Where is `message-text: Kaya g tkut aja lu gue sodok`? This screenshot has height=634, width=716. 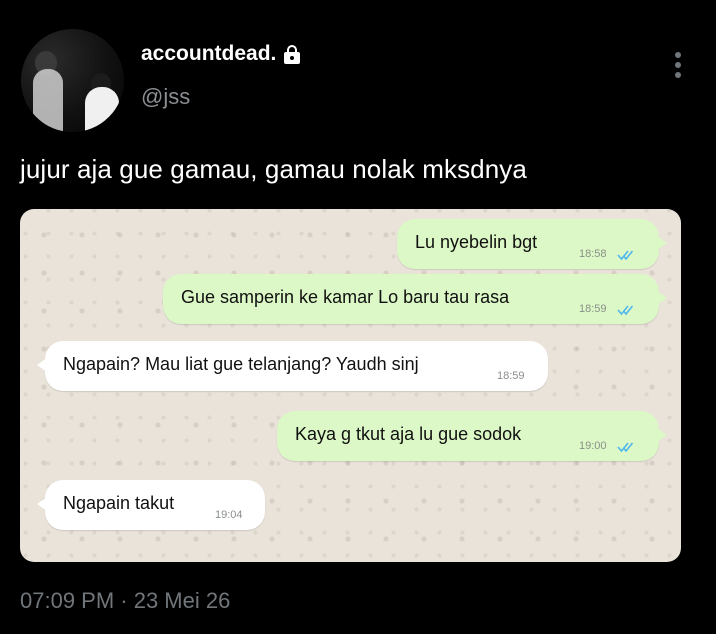 message-text: Kaya g tkut aja lu gue sodok is located at coordinates (408, 434).